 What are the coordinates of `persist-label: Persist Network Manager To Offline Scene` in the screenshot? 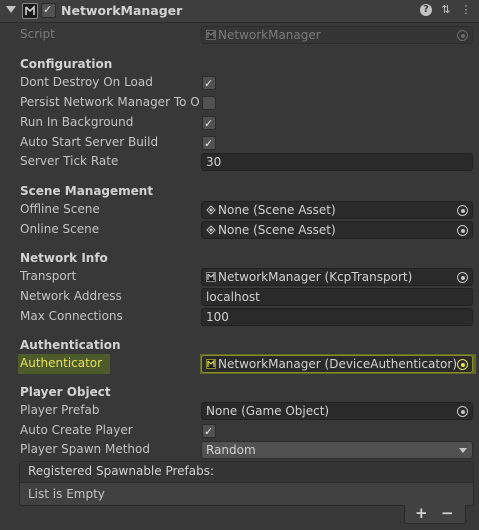 It's located at (110, 102).